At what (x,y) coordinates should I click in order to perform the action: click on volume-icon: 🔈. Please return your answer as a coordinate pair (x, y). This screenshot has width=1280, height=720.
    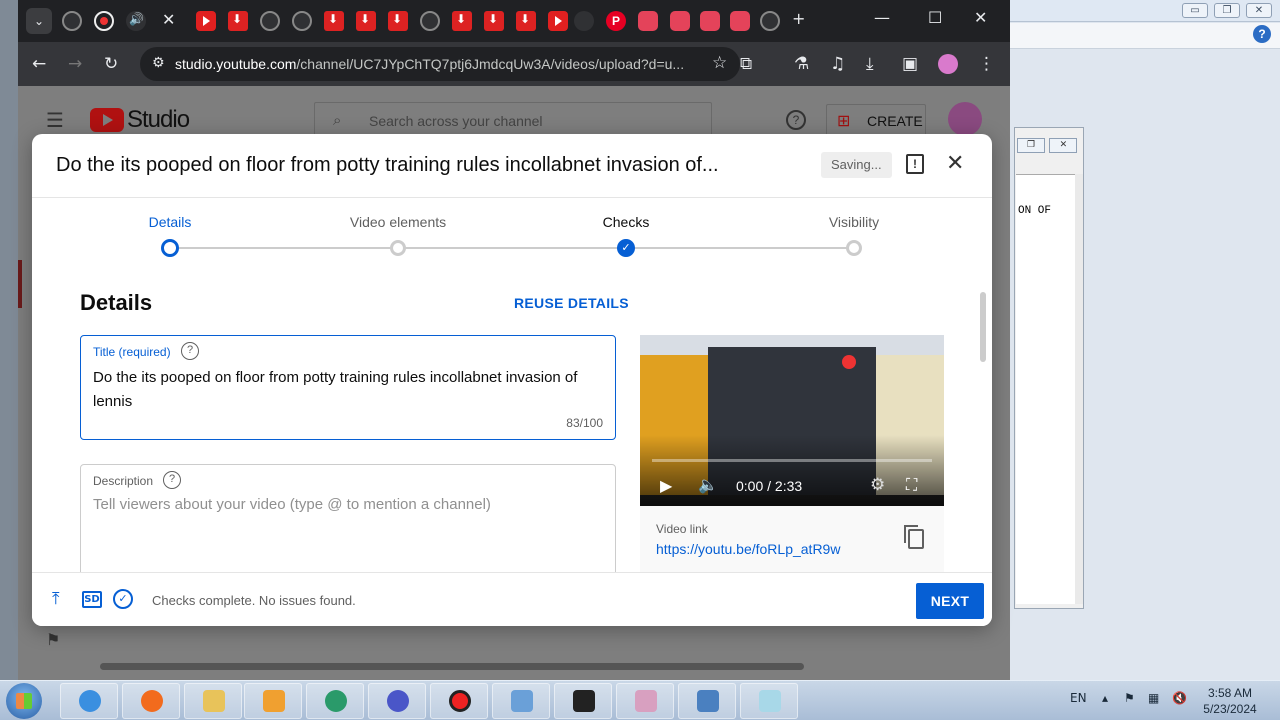
    Looking at the image, I should click on (708, 484).